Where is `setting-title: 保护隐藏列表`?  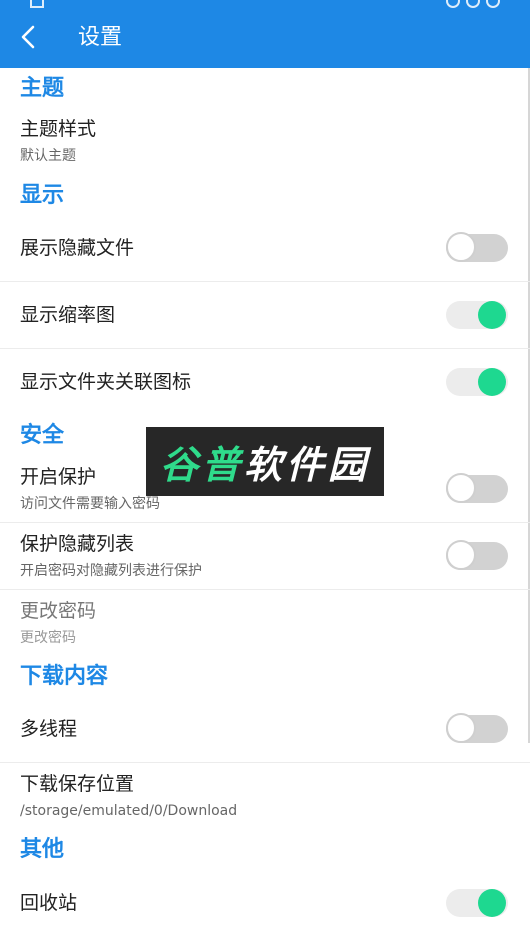 setting-title: 保护隐藏列表 is located at coordinates (77, 544).